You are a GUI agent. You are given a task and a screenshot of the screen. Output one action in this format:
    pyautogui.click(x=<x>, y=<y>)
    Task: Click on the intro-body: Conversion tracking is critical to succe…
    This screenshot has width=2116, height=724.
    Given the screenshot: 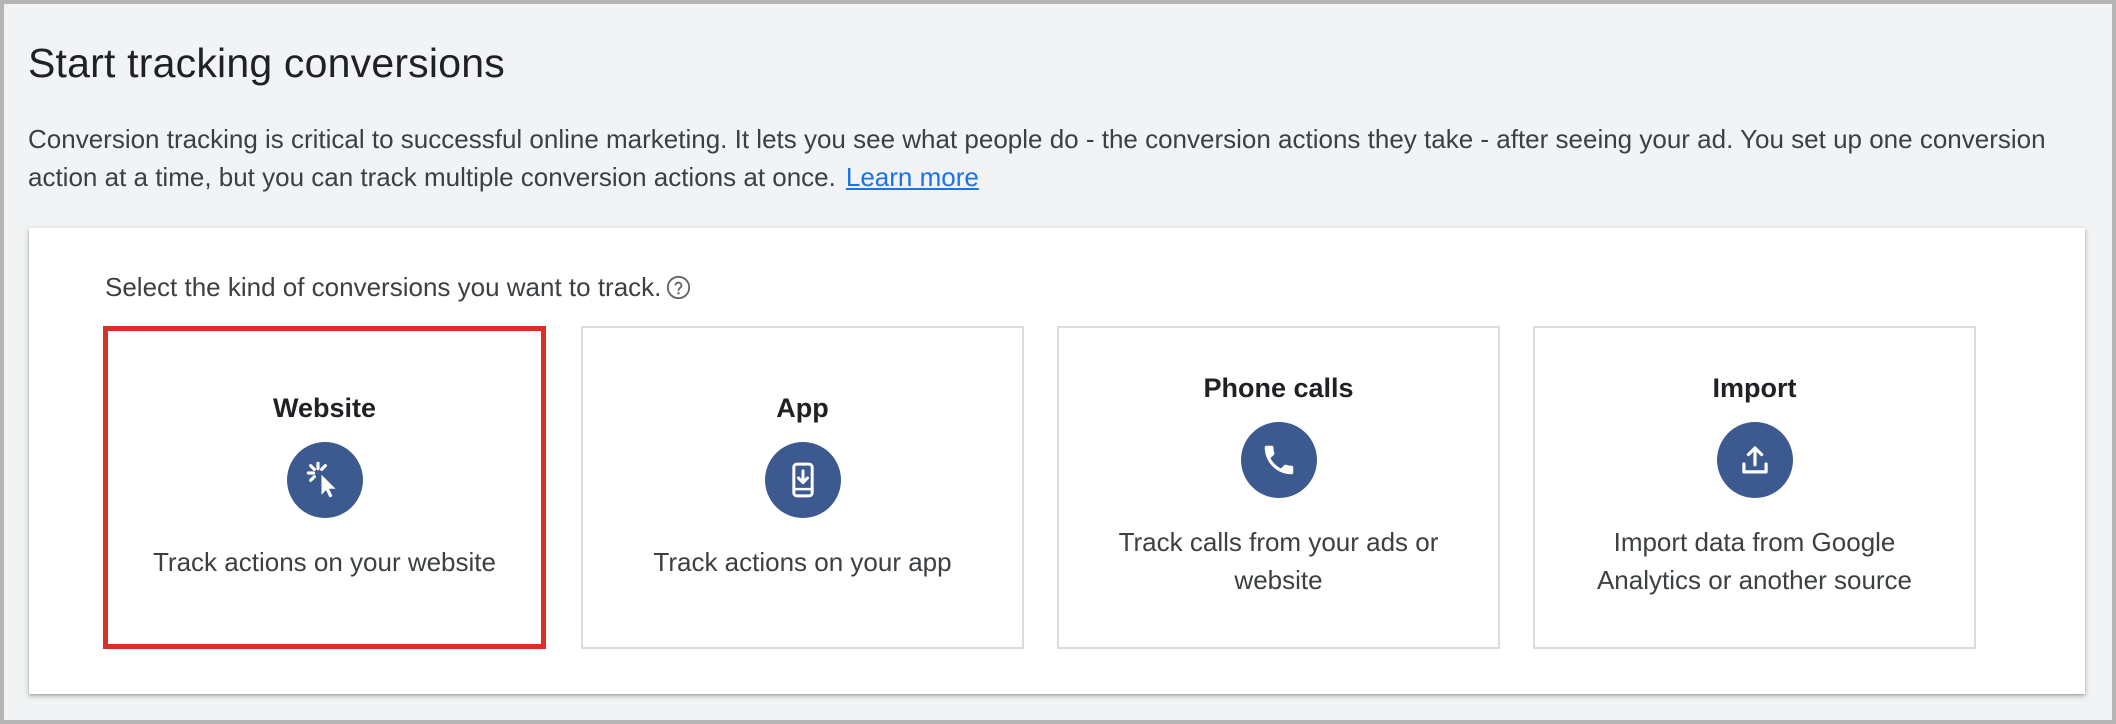 What is the action you would take?
    pyautogui.click(x=1037, y=158)
    